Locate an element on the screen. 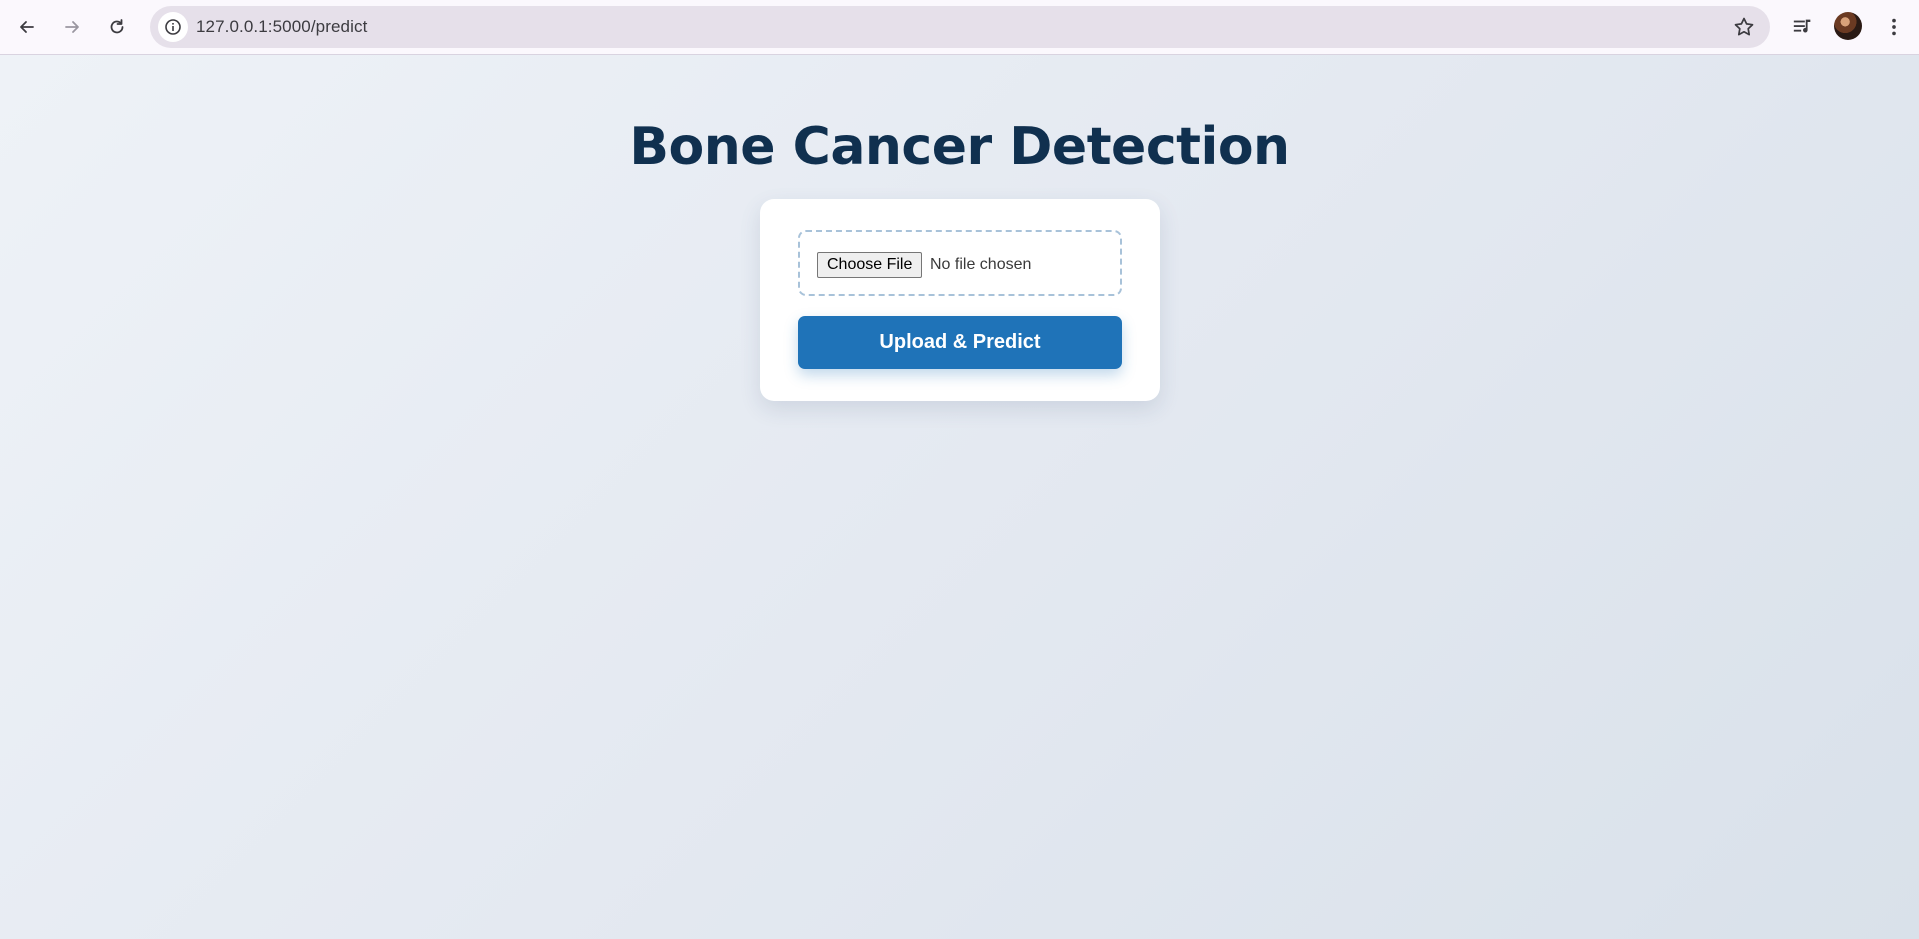 This screenshot has height=939, width=1919. site-info-button is located at coordinates (173, 27).